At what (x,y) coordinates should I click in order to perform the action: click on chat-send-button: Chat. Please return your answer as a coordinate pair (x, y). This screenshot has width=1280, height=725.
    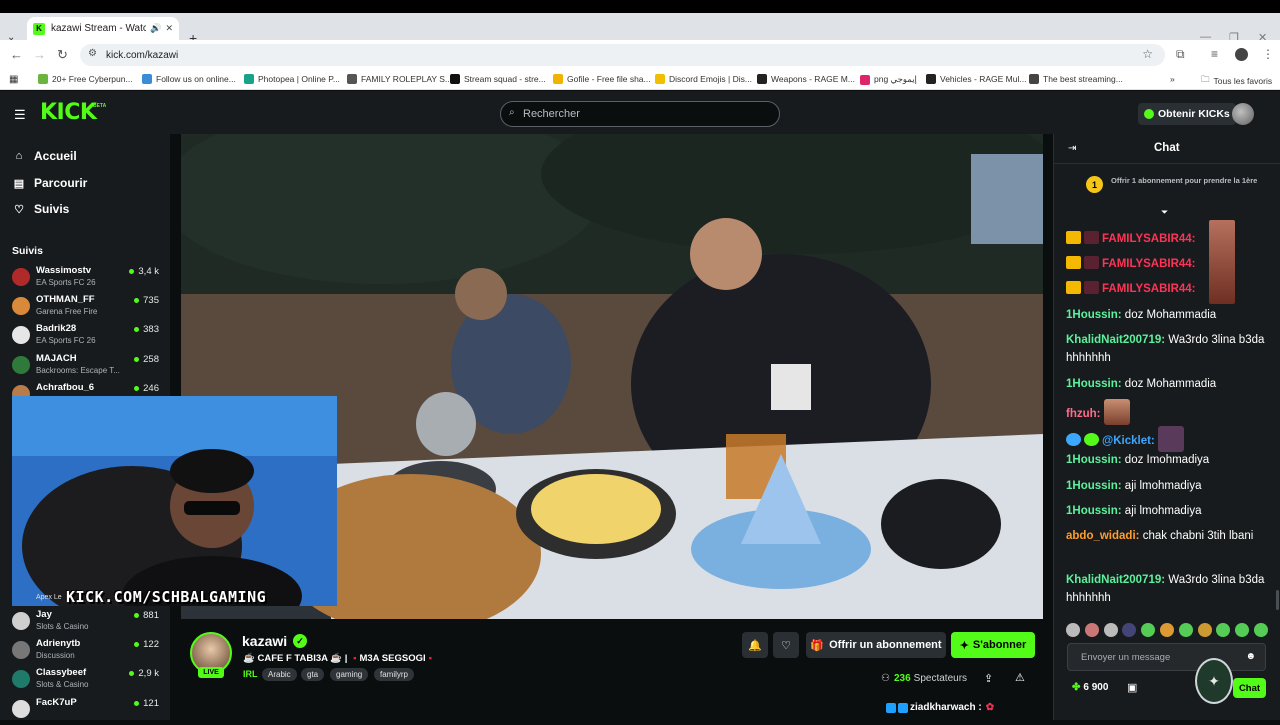
    Looking at the image, I should click on (1249, 688).